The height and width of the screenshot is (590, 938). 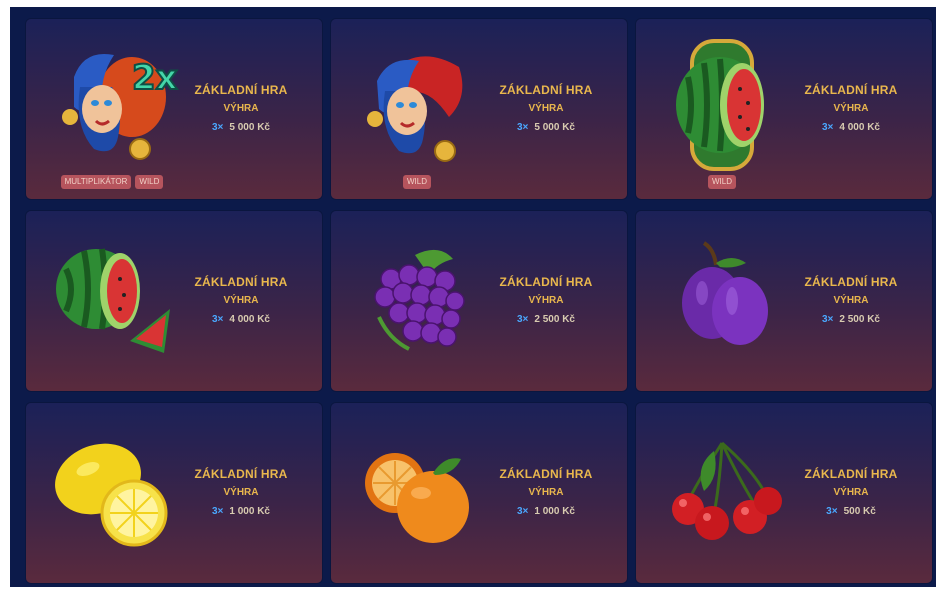 What do you see at coordinates (96, 182) in the screenshot?
I see `badge-multiplier: MULTIPLIKÁTOR` at bounding box center [96, 182].